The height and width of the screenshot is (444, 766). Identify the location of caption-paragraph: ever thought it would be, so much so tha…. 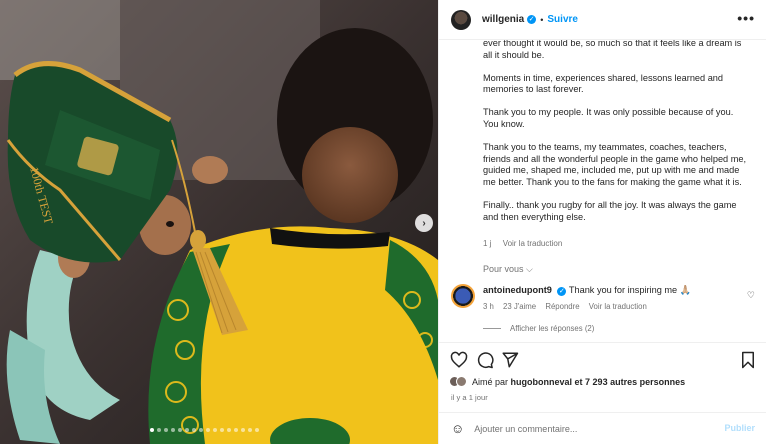
(612, 50).